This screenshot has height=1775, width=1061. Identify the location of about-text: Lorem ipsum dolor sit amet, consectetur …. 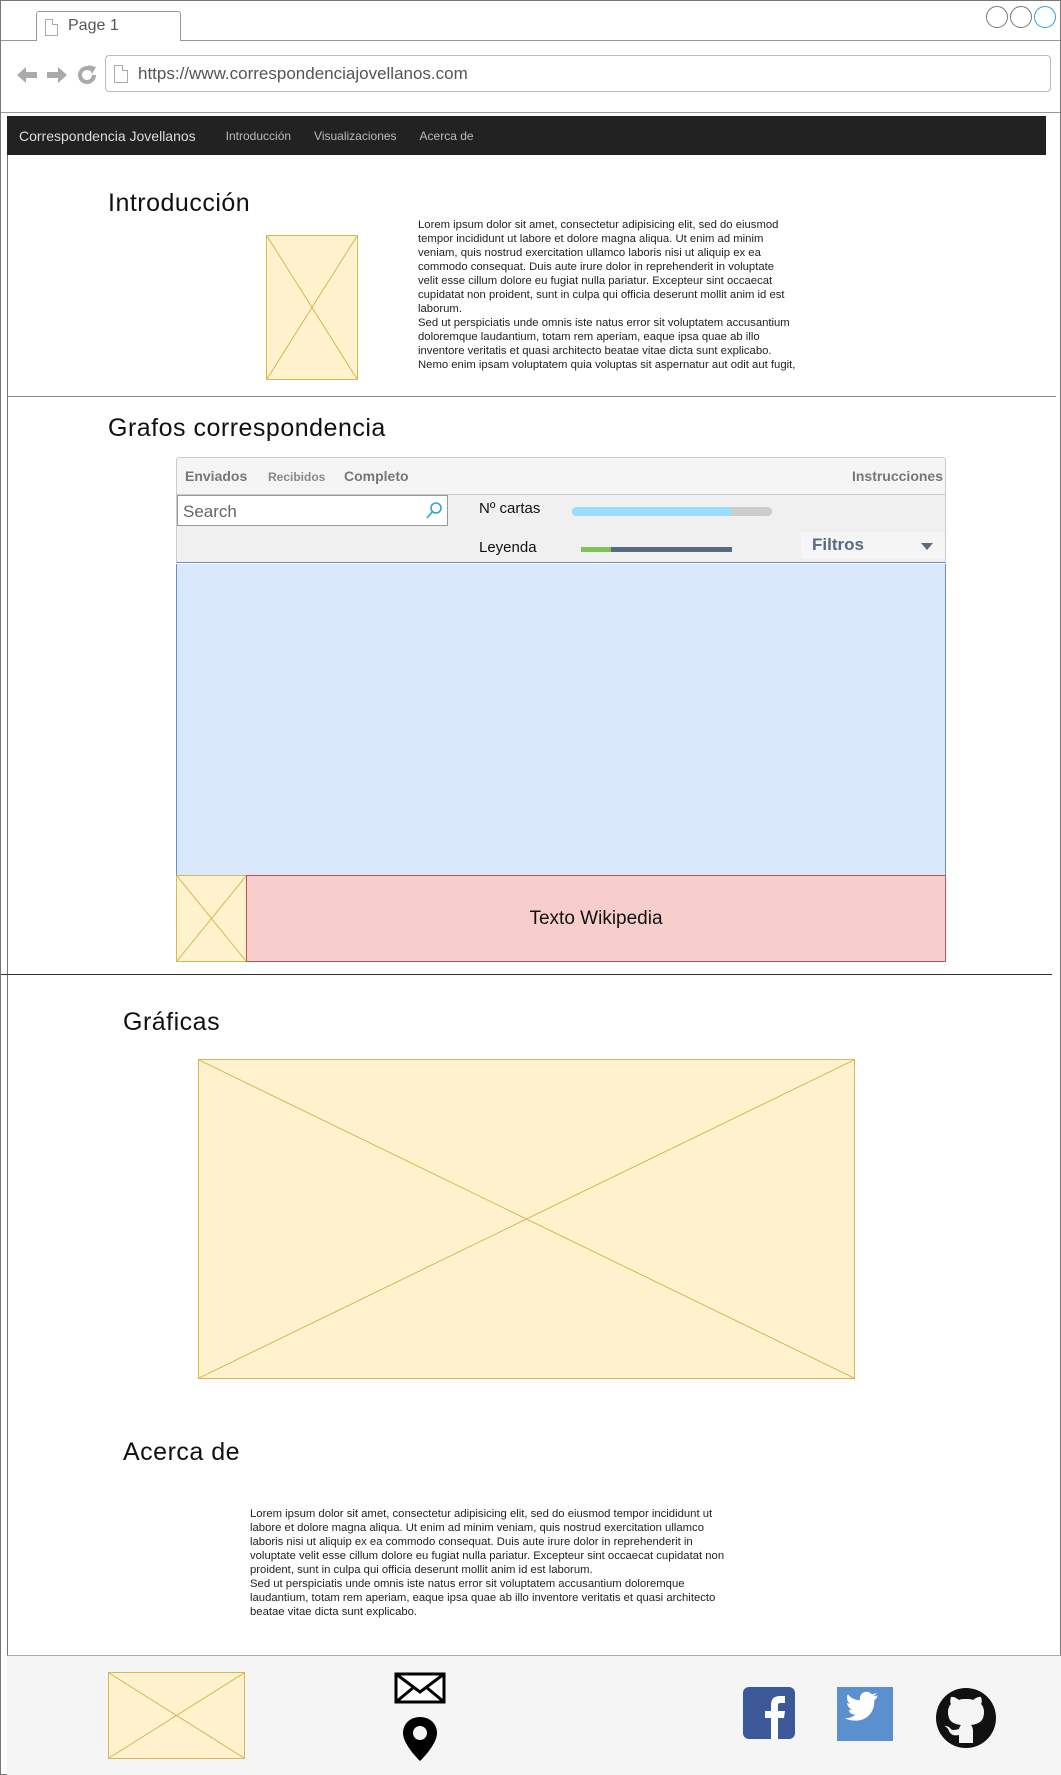
(491, 1563).